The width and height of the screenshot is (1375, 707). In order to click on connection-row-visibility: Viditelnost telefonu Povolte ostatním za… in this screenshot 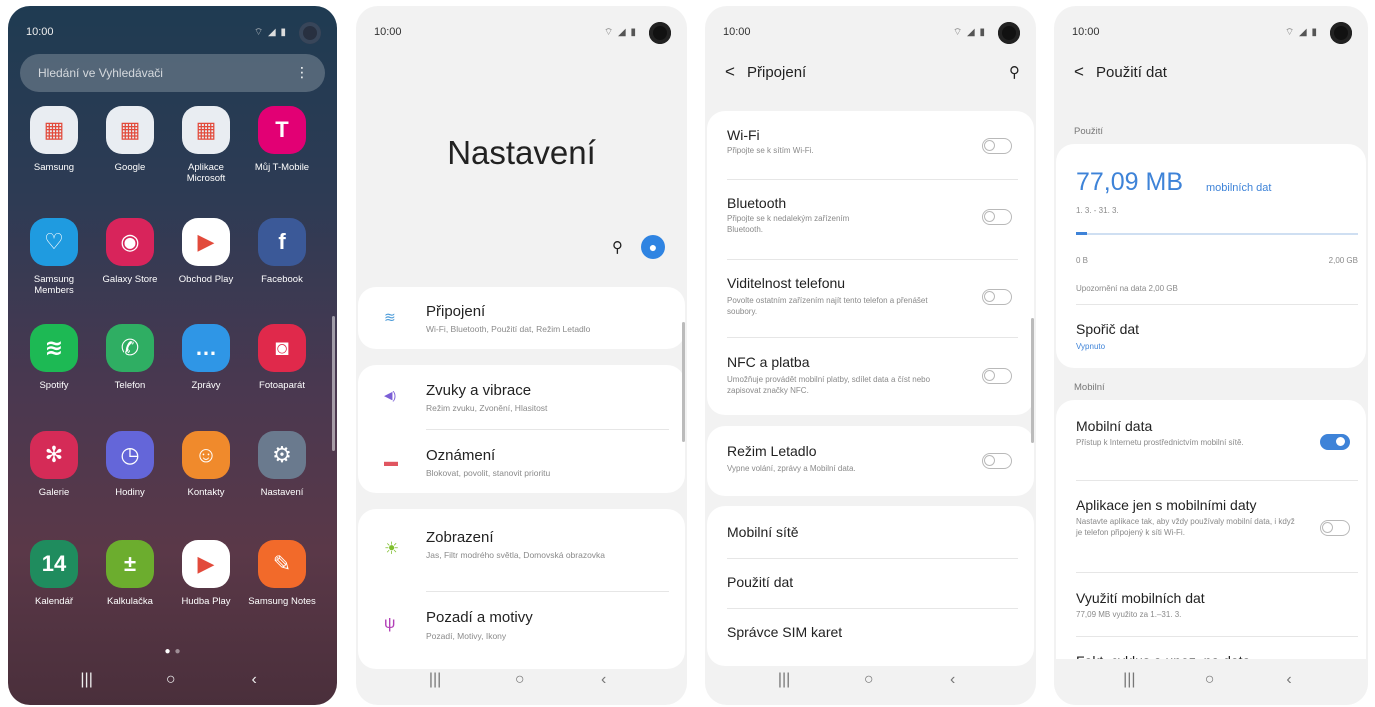, I will do `click(870, 298)`.